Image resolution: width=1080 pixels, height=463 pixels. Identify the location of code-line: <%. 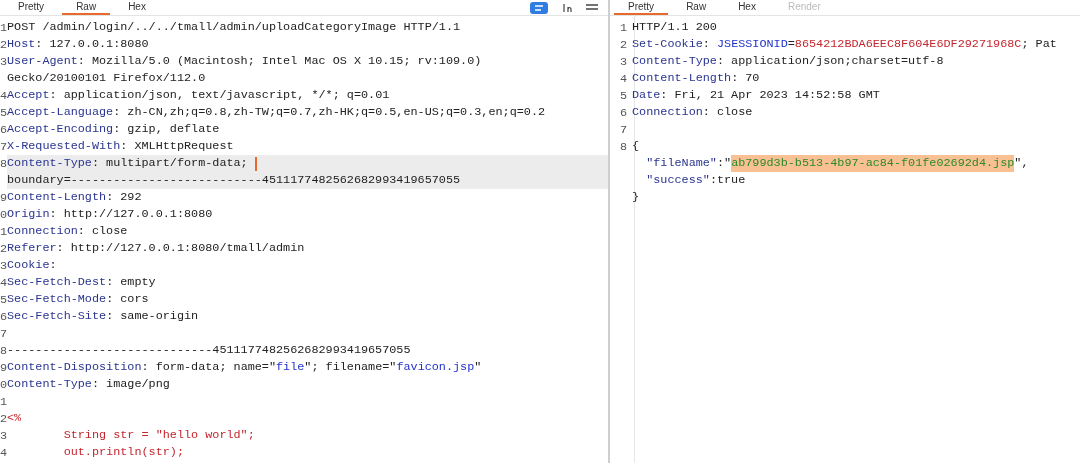
(15, 418).